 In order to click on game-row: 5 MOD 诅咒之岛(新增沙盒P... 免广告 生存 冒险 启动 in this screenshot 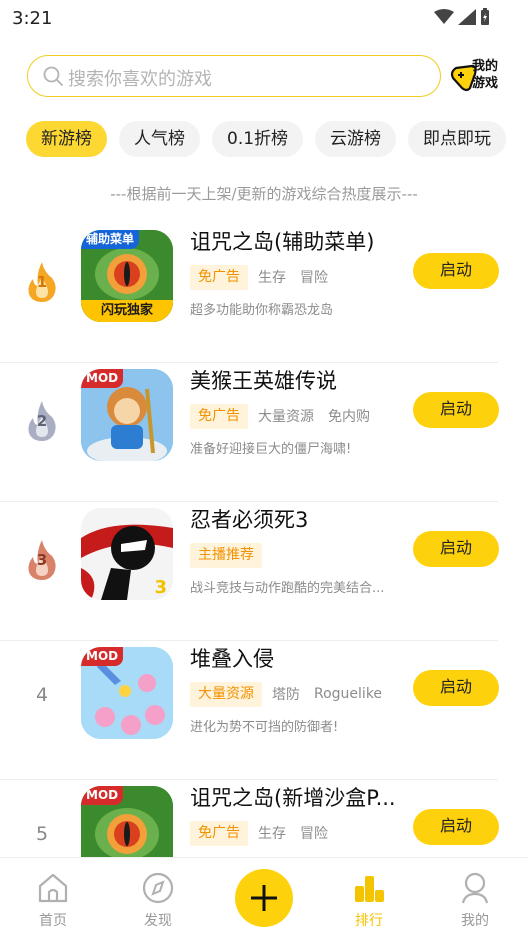, I will do `click(264, 818)`.